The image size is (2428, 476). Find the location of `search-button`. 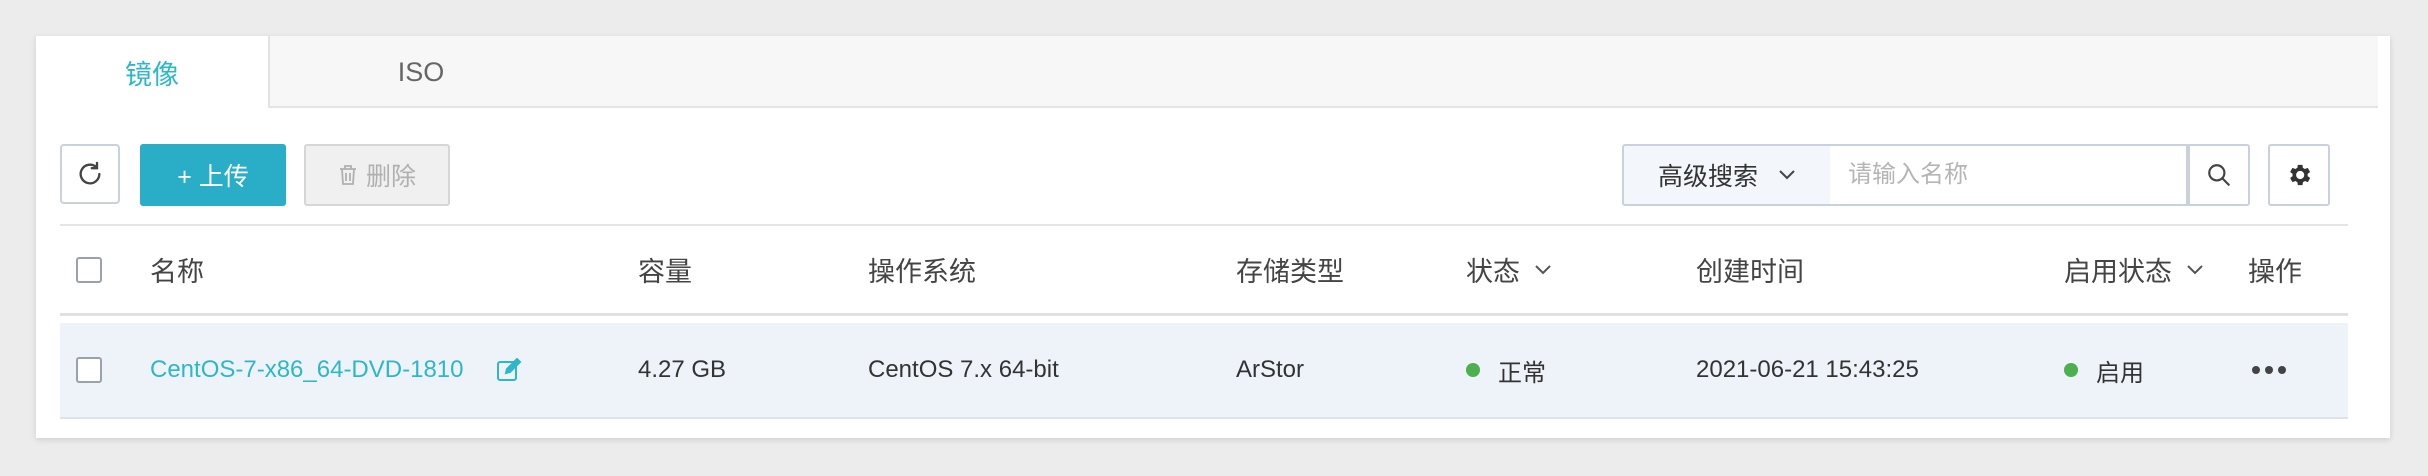

search-button is located at coordinates (2219, 175).